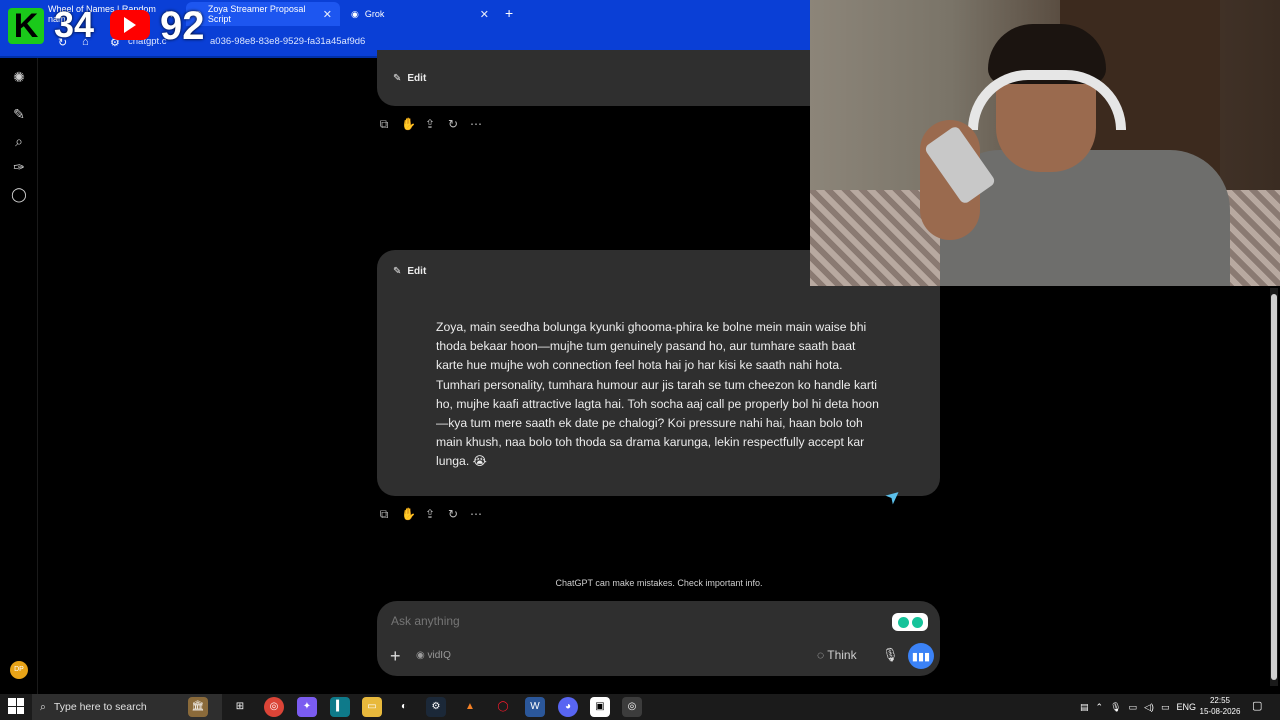 The height and width of the screenshot is (720, 1280). Describe the element at coordinates (19, 670) in the screenshot. I see `avatar: DP` at that location.